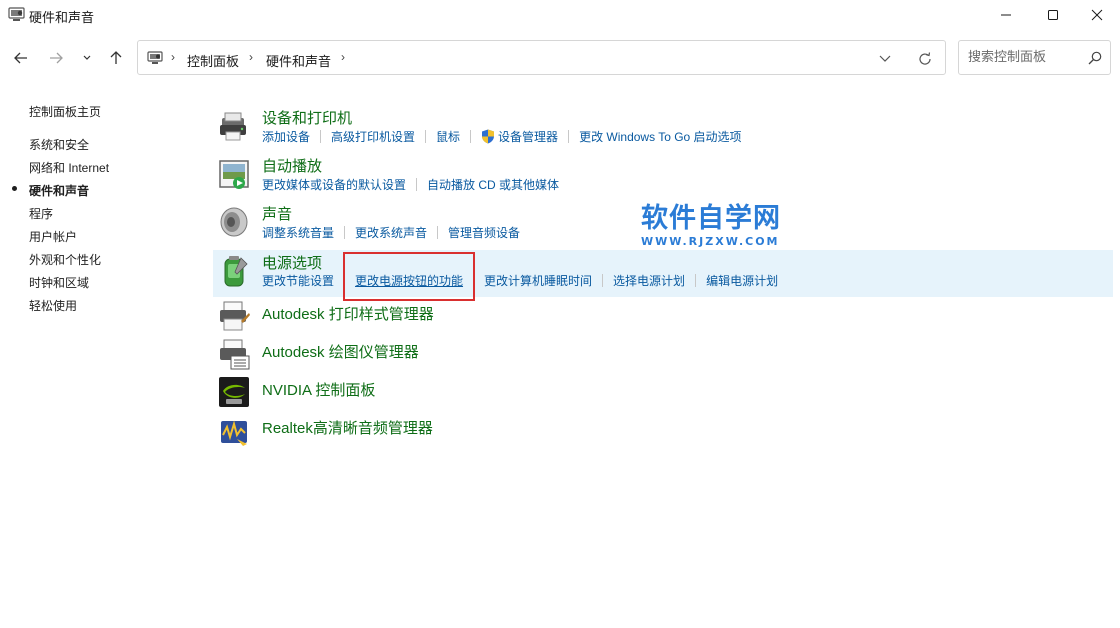 The image size is (1120, 628). I want to click on maximize-icon, so click(1053, 15).